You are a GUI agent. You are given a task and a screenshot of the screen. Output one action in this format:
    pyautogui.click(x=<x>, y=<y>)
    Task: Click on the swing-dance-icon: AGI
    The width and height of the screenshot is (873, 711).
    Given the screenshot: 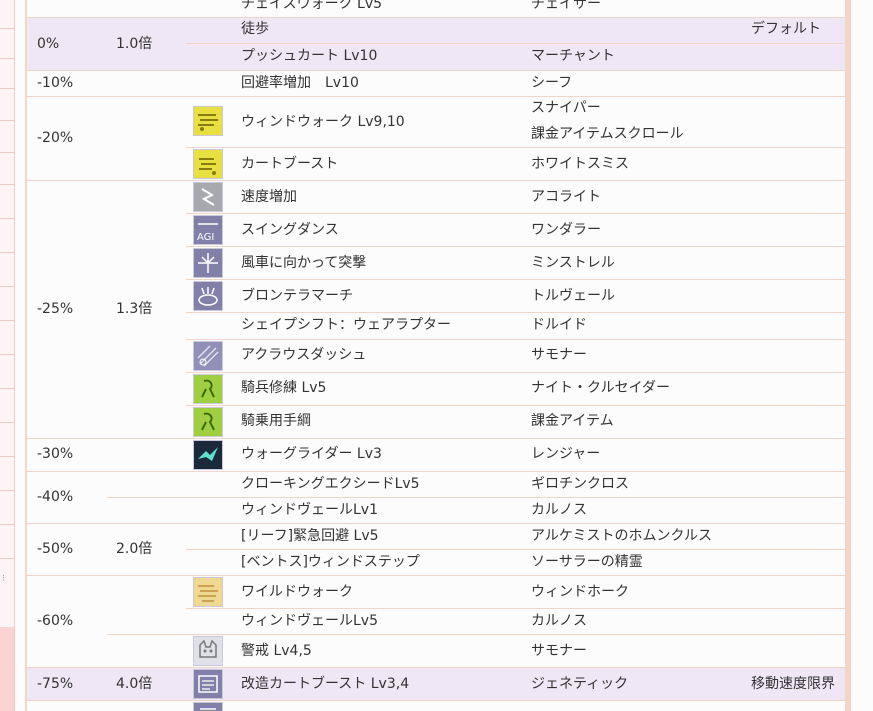 What is the action you would take?
    pyautogui.click(x=208, y=230)
    